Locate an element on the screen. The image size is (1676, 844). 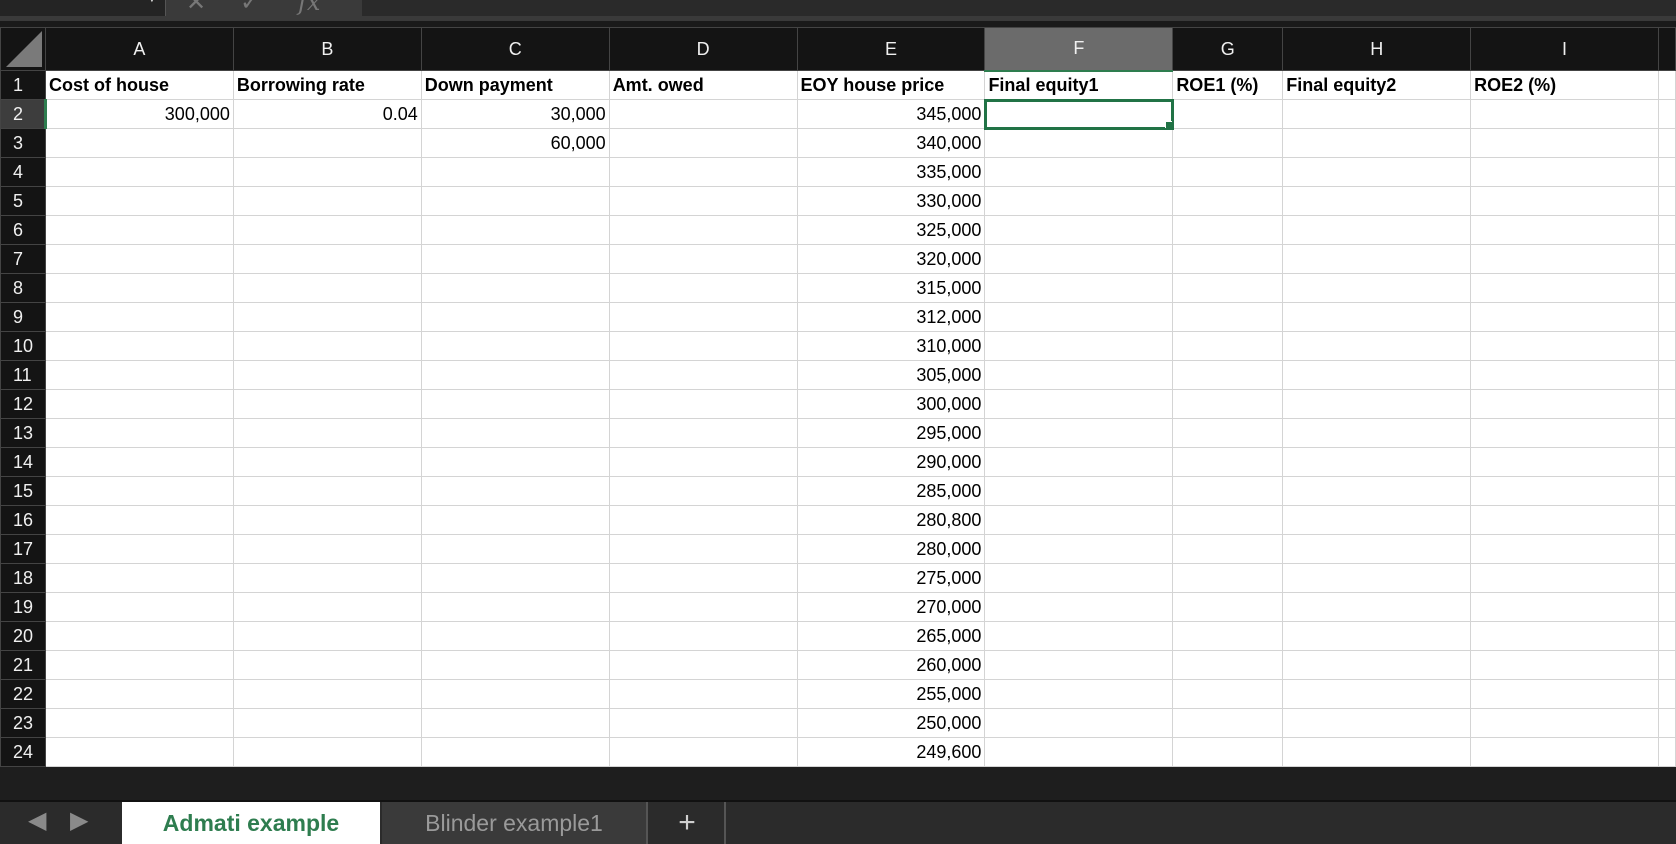
cell-b24 is located at coordinates (327, 752).